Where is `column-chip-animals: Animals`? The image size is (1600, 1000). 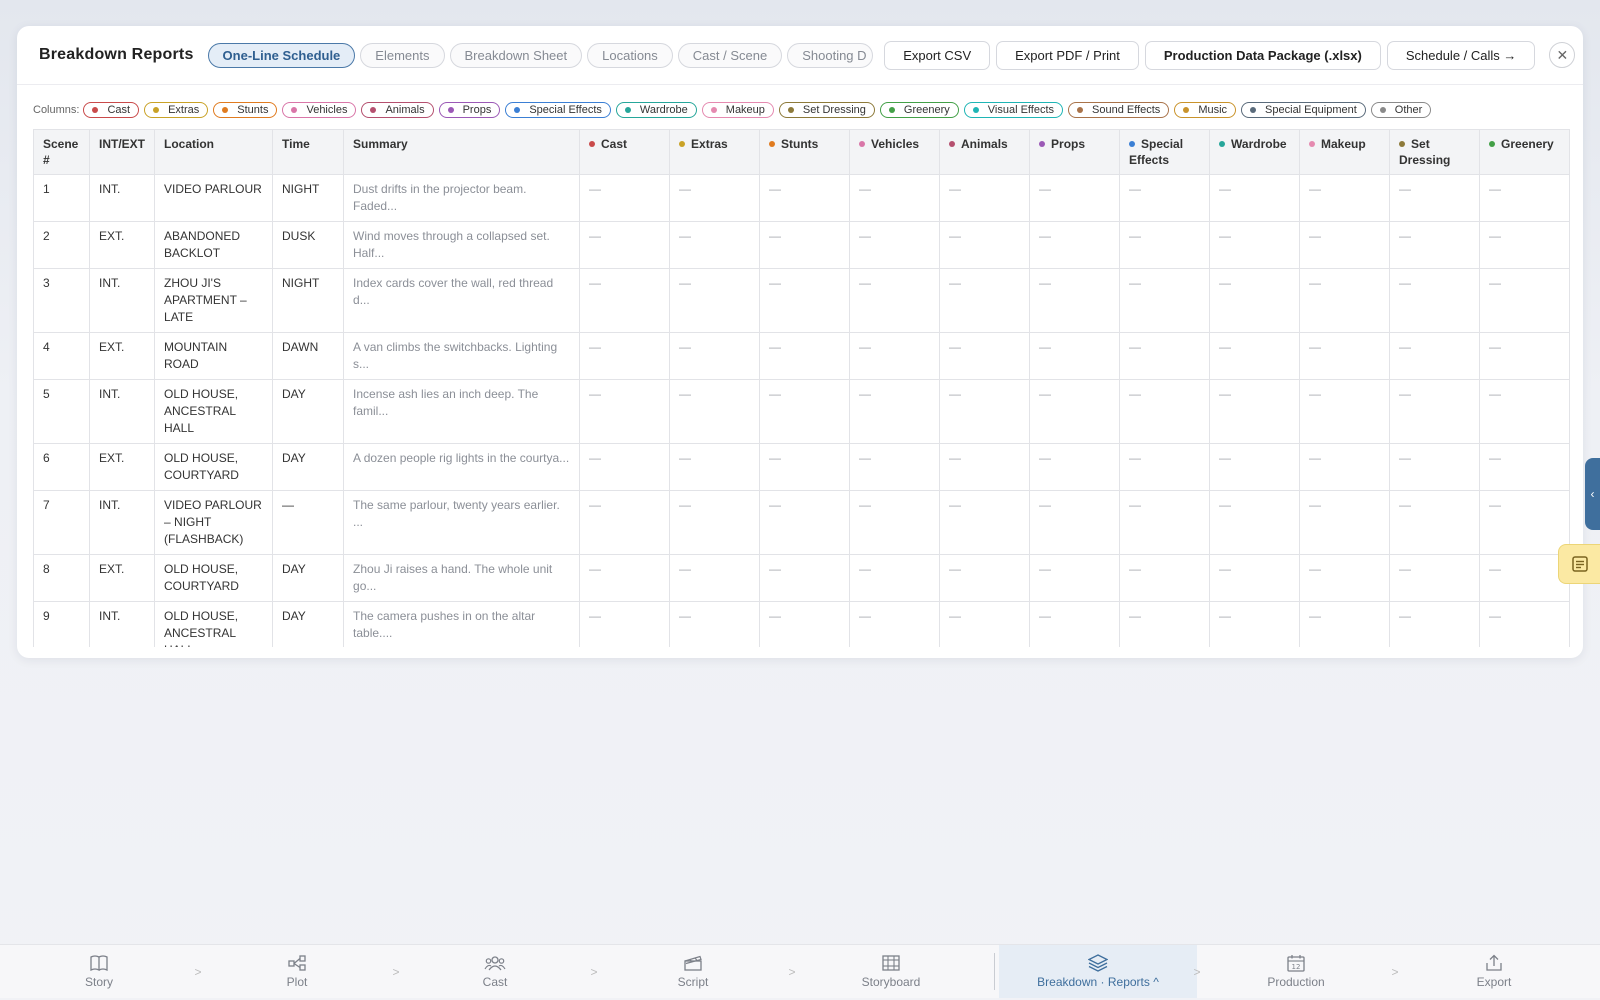
column-chip-animals: Animals is located at coordinates (397, 110).